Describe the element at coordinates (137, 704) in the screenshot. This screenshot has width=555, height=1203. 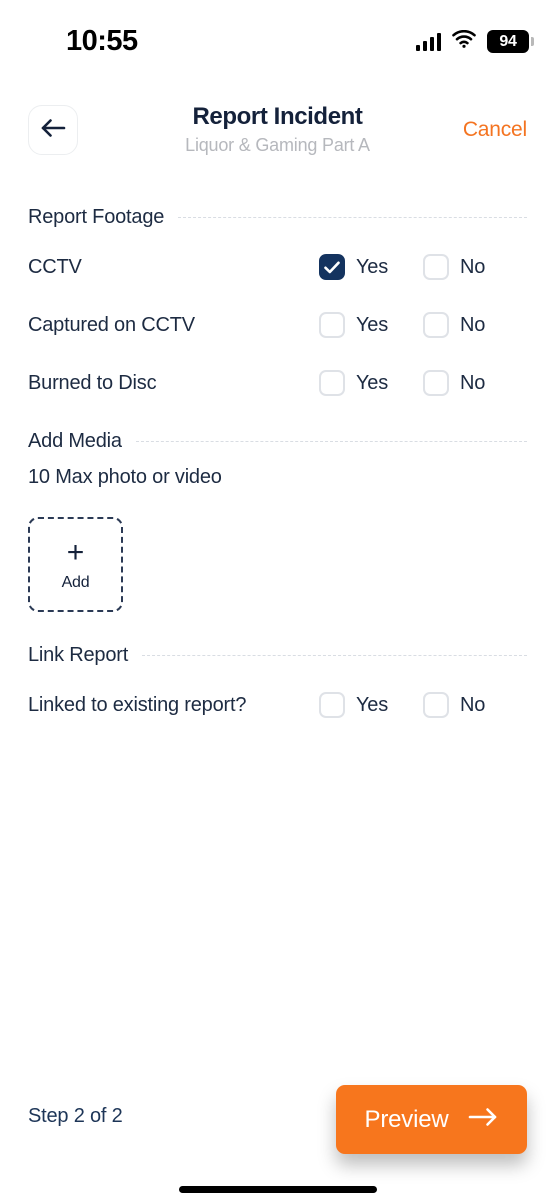
I see `question-label: Linked to existing report?` at that location.